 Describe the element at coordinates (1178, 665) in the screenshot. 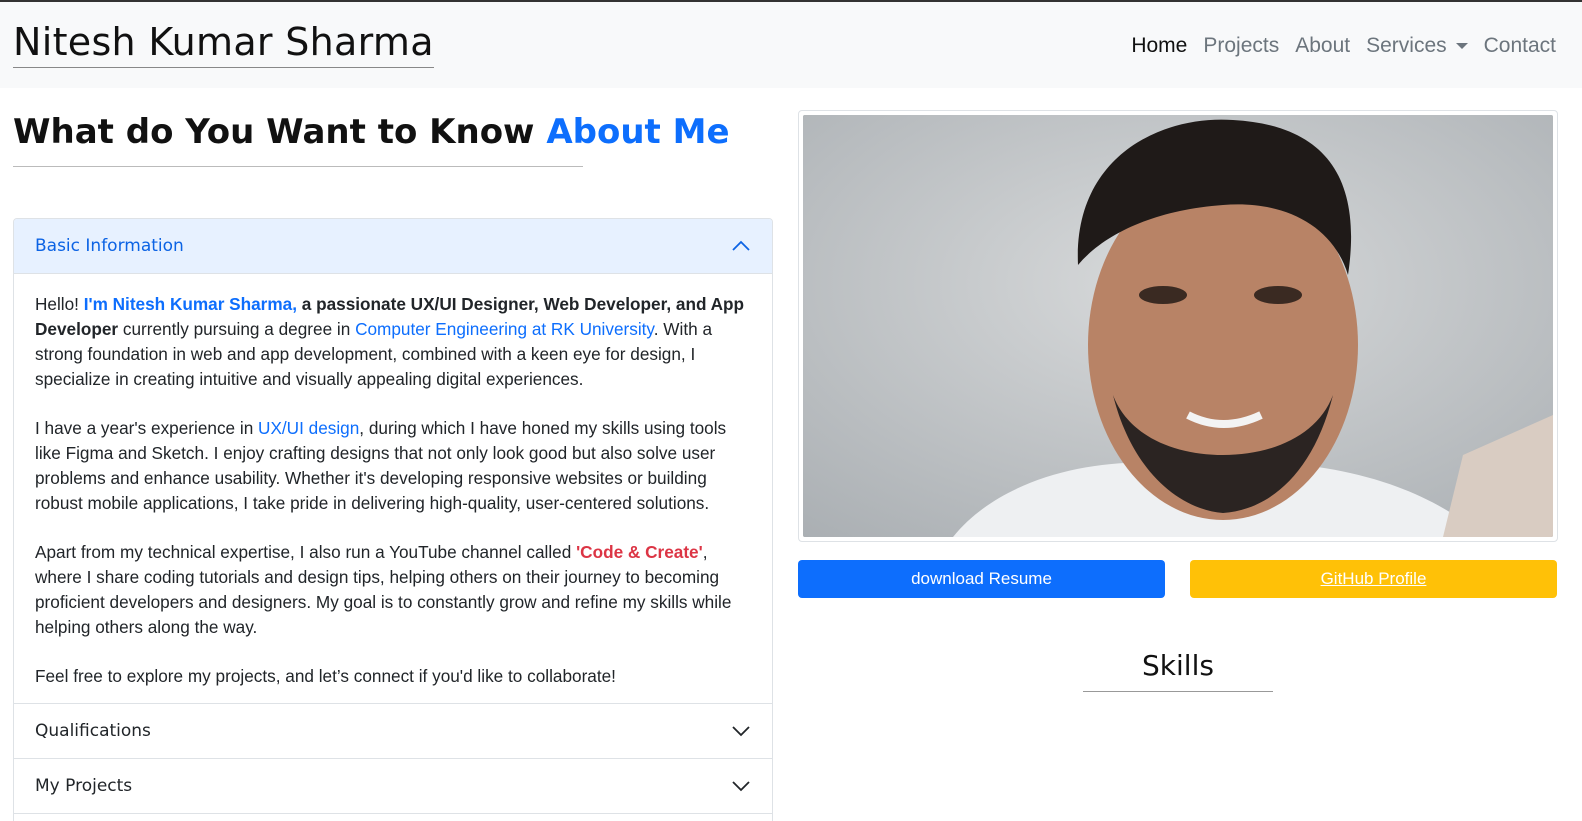

I see `skills-heading: Skills` at that location.